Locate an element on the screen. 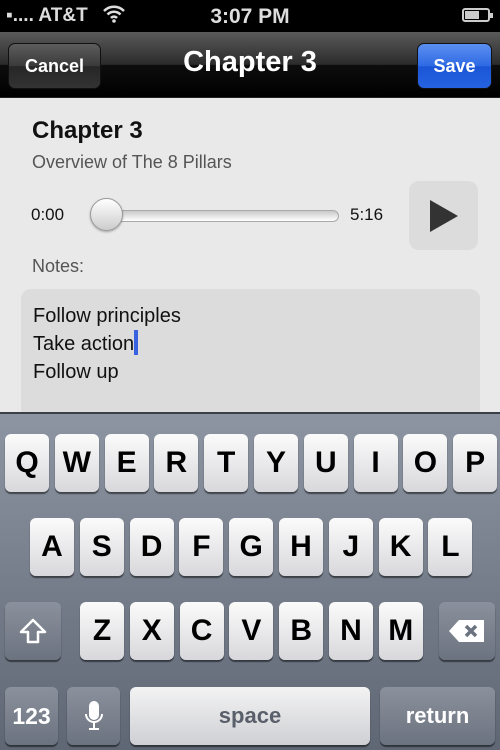  dictation-key is located at coordinates (93, 716).